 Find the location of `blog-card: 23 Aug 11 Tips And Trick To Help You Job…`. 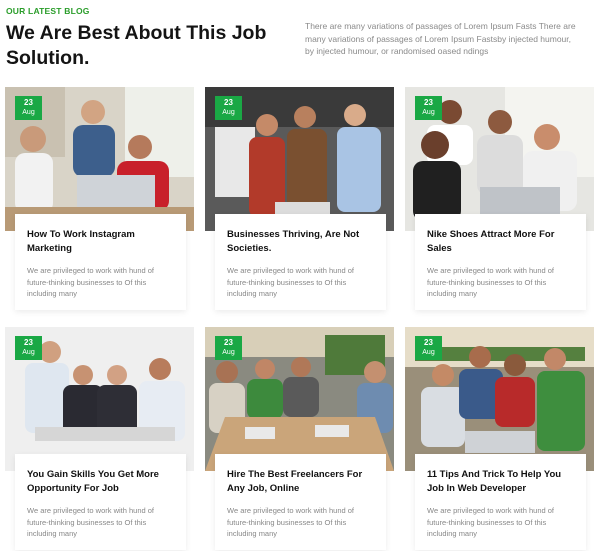

blog-card: 23 Aug 11 Tips And Trick To Help You Job… is located at coordinates (499, 439).